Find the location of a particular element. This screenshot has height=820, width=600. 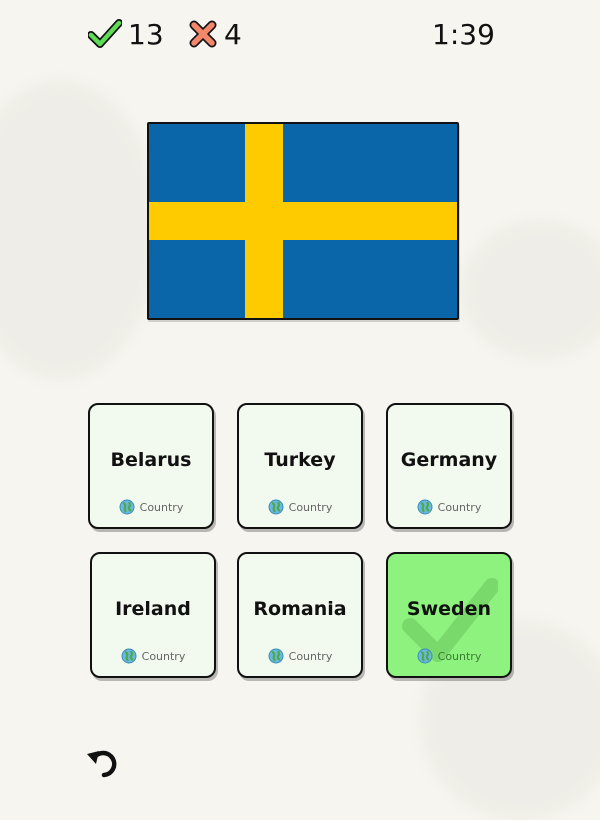

flag-image is located at coordinates (303, 221).